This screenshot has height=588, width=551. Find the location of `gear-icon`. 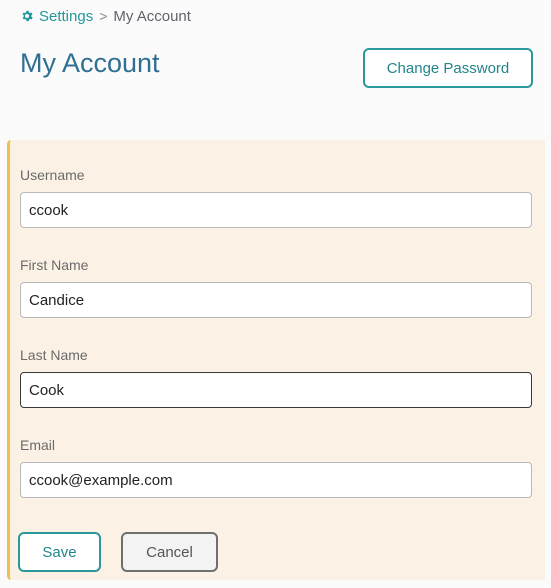

gear-icon is located at coordinates (27, 16).